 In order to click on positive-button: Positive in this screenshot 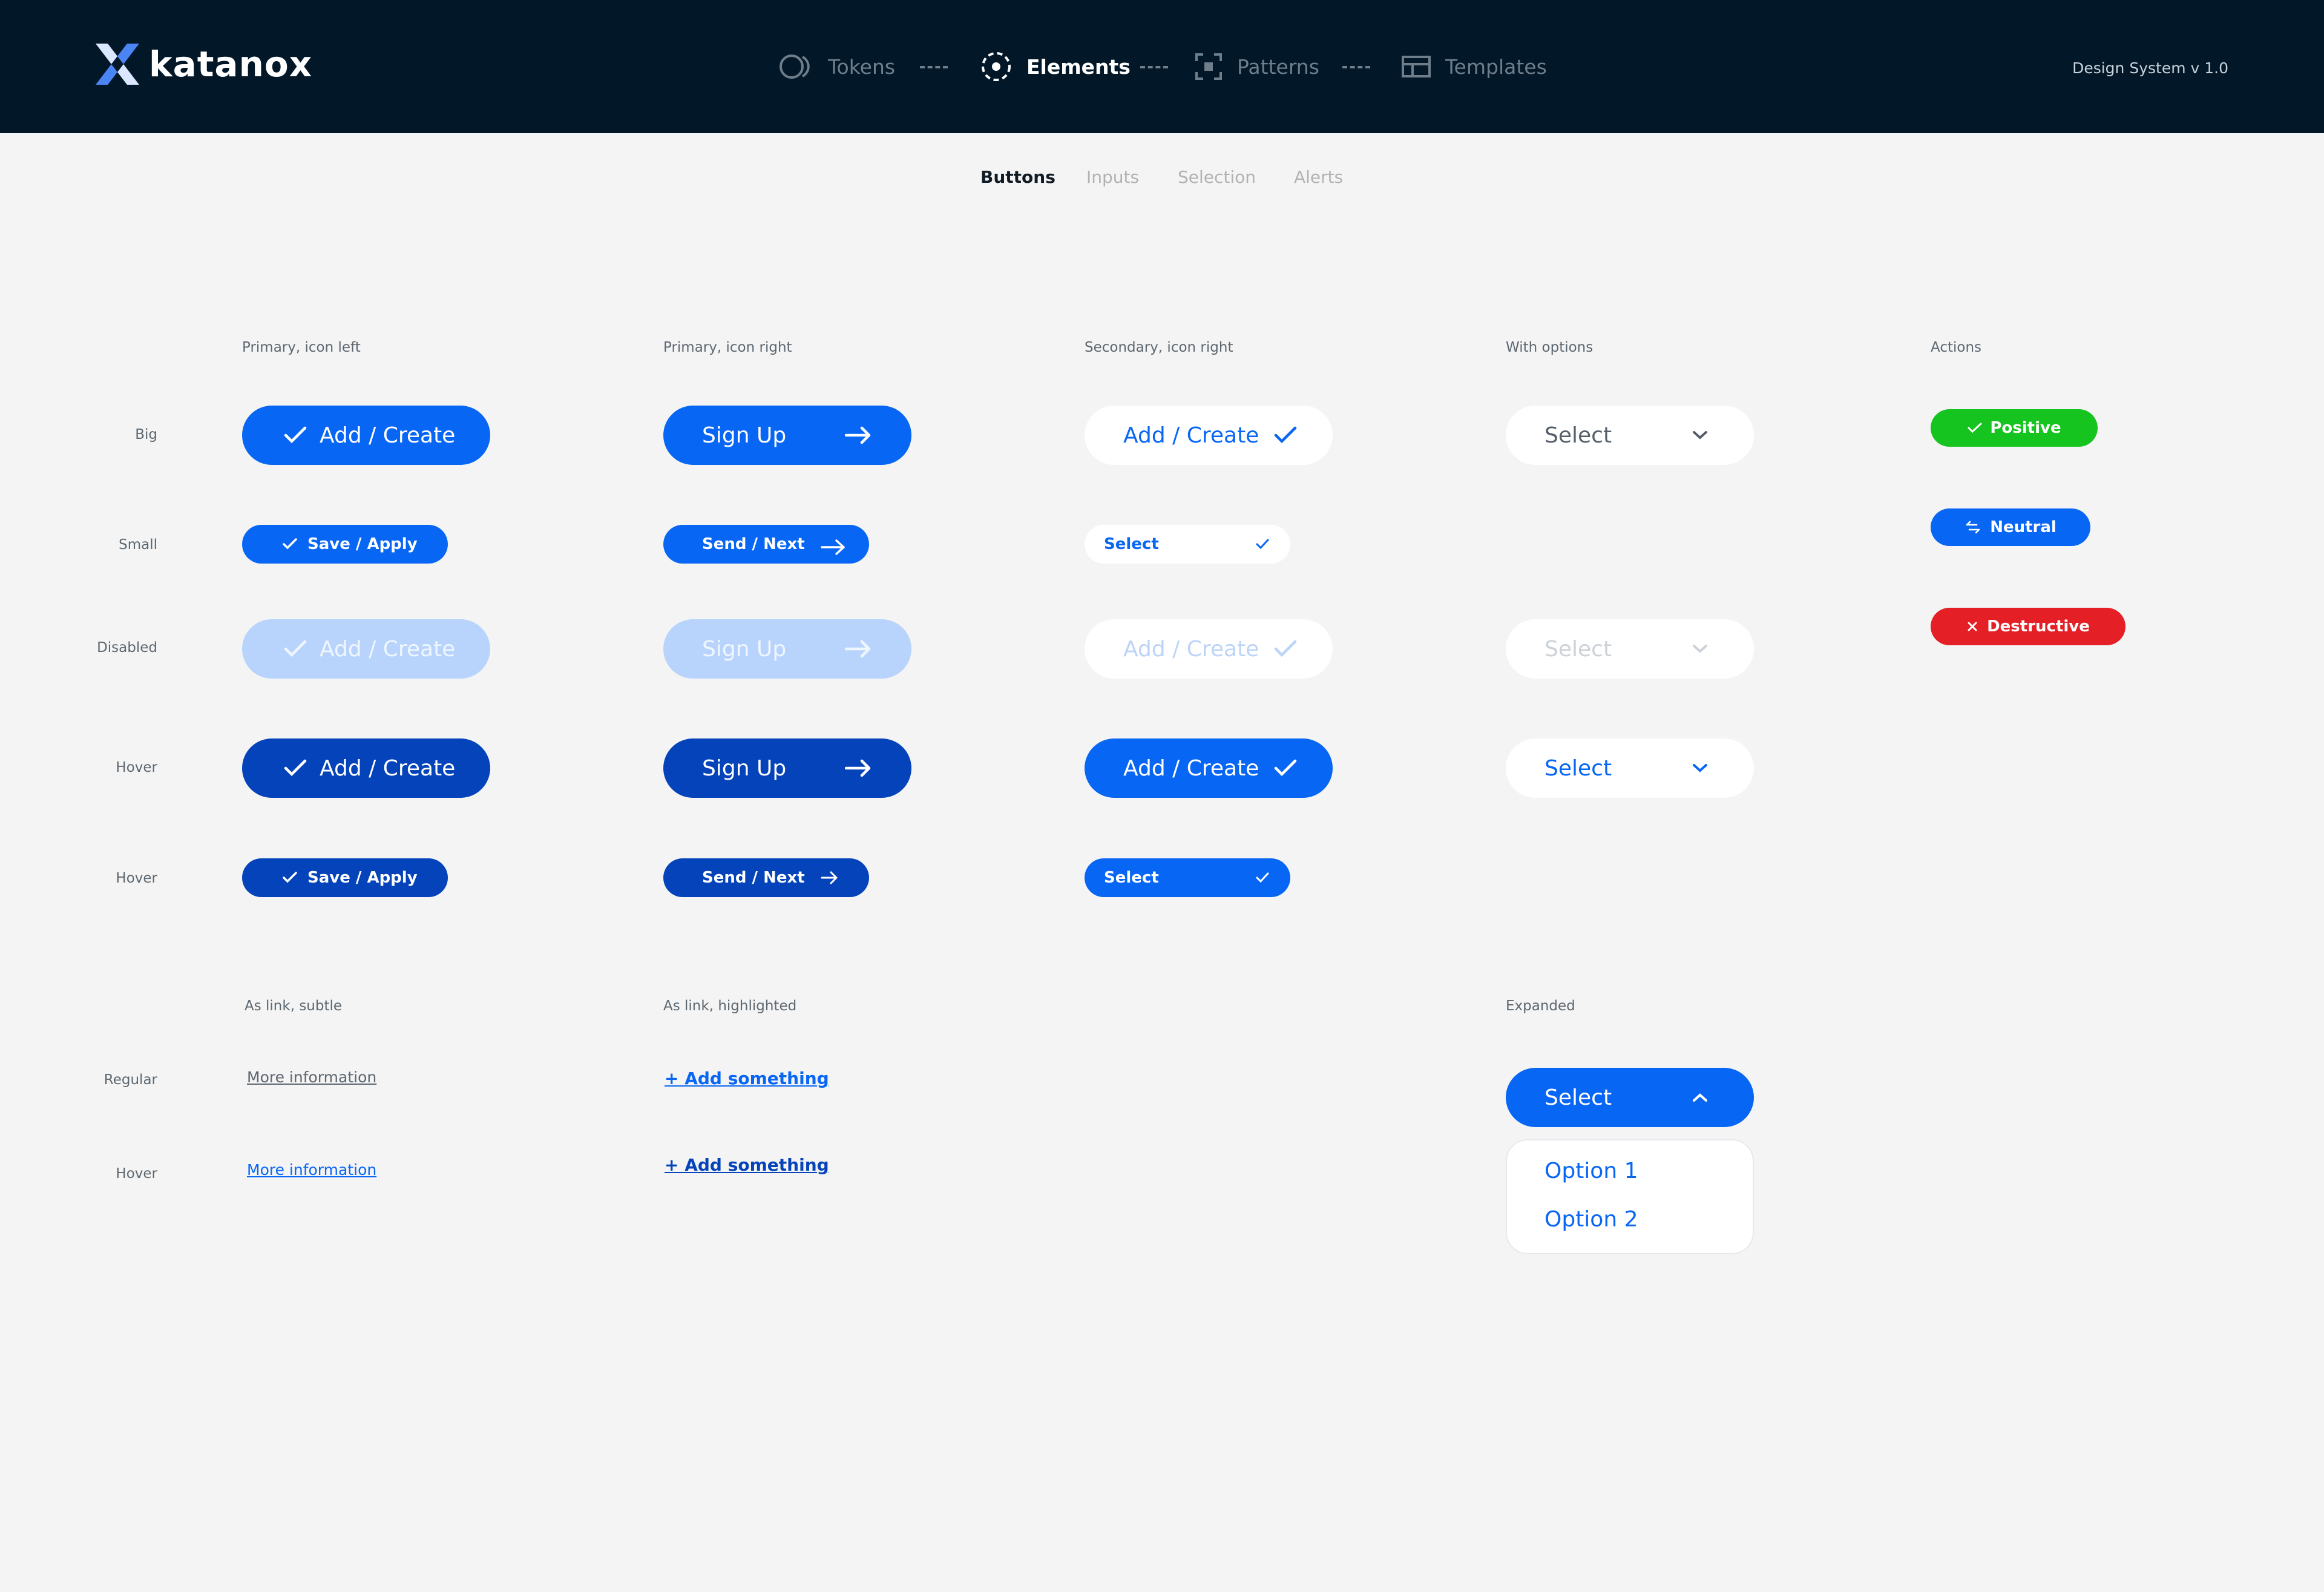, I will do `click(2014, 428)`.